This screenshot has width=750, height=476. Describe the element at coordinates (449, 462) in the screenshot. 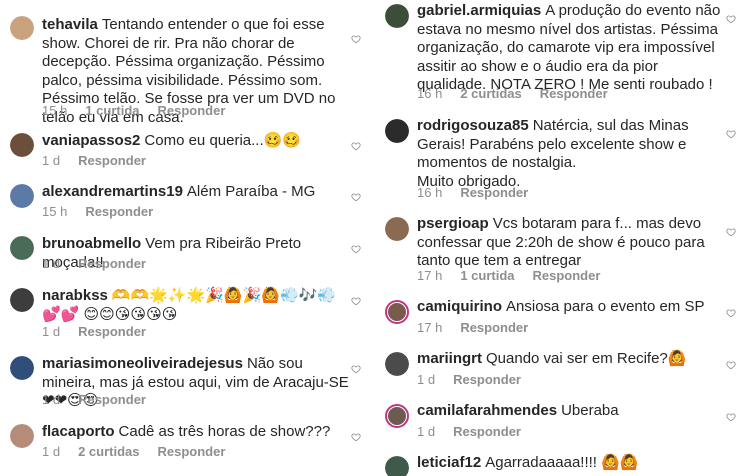

I see `comment-username: leticiaf12` at that location.